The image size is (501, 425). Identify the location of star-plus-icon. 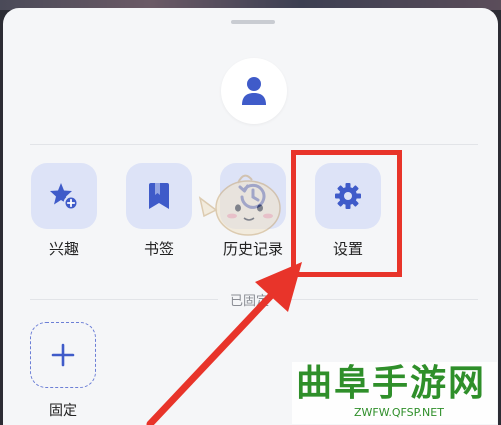
(64, 197).